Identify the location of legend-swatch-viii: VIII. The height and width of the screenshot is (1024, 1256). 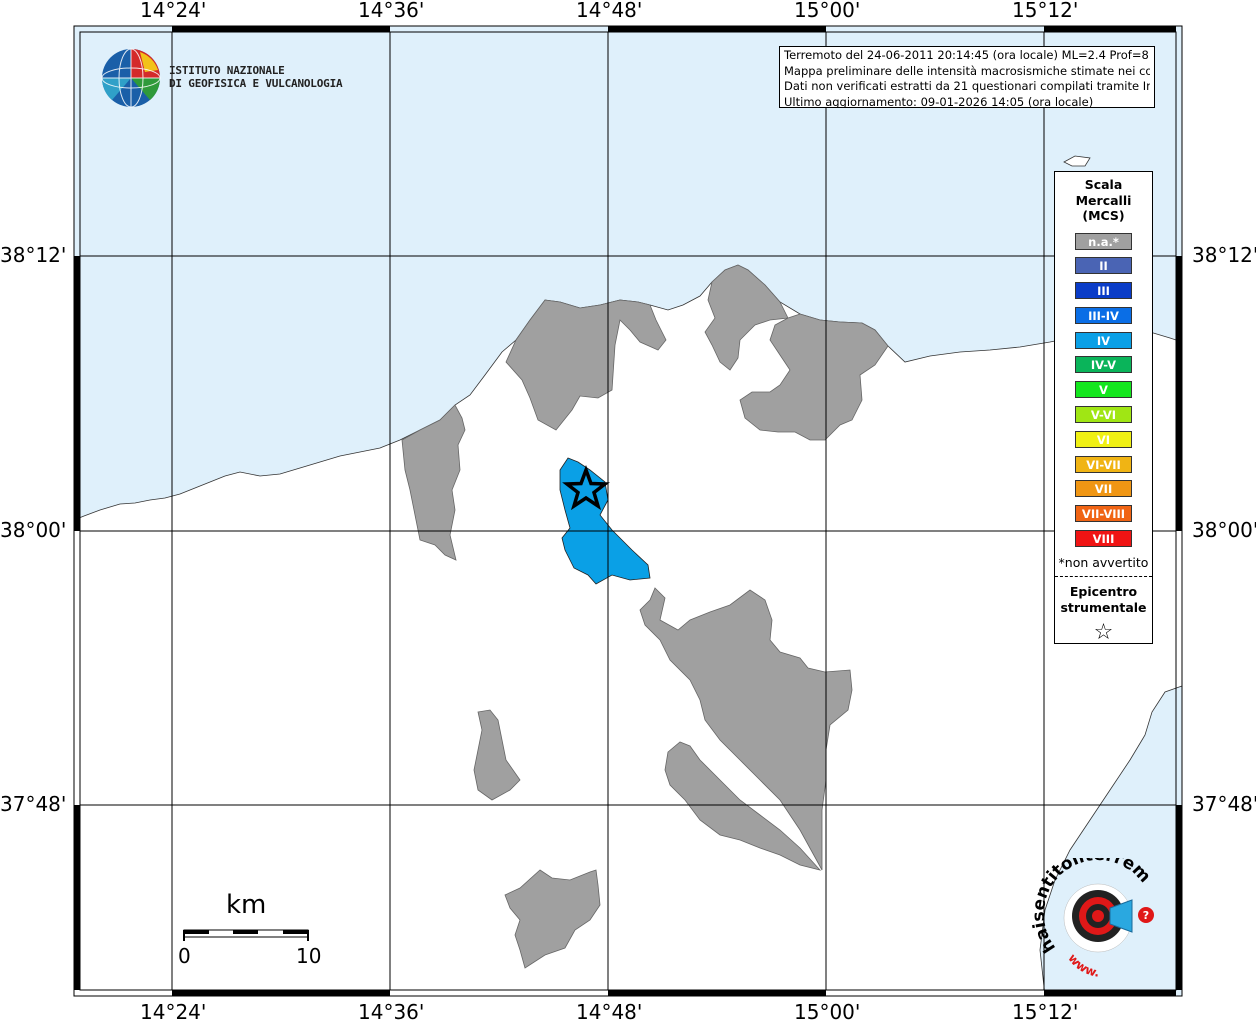
(1103, 539).